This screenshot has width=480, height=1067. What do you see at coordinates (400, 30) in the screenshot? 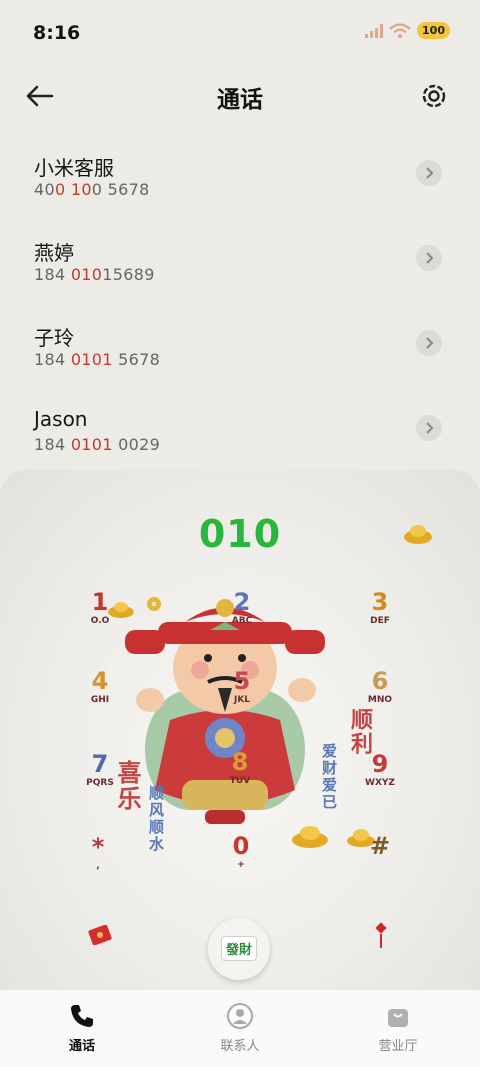
I see `wifi-icon` at bounding box center [400, 30].